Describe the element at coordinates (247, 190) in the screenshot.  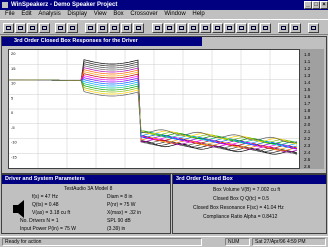
I see `box-volume: Box Volume V(B) = 7.002 cu ft` at that location.